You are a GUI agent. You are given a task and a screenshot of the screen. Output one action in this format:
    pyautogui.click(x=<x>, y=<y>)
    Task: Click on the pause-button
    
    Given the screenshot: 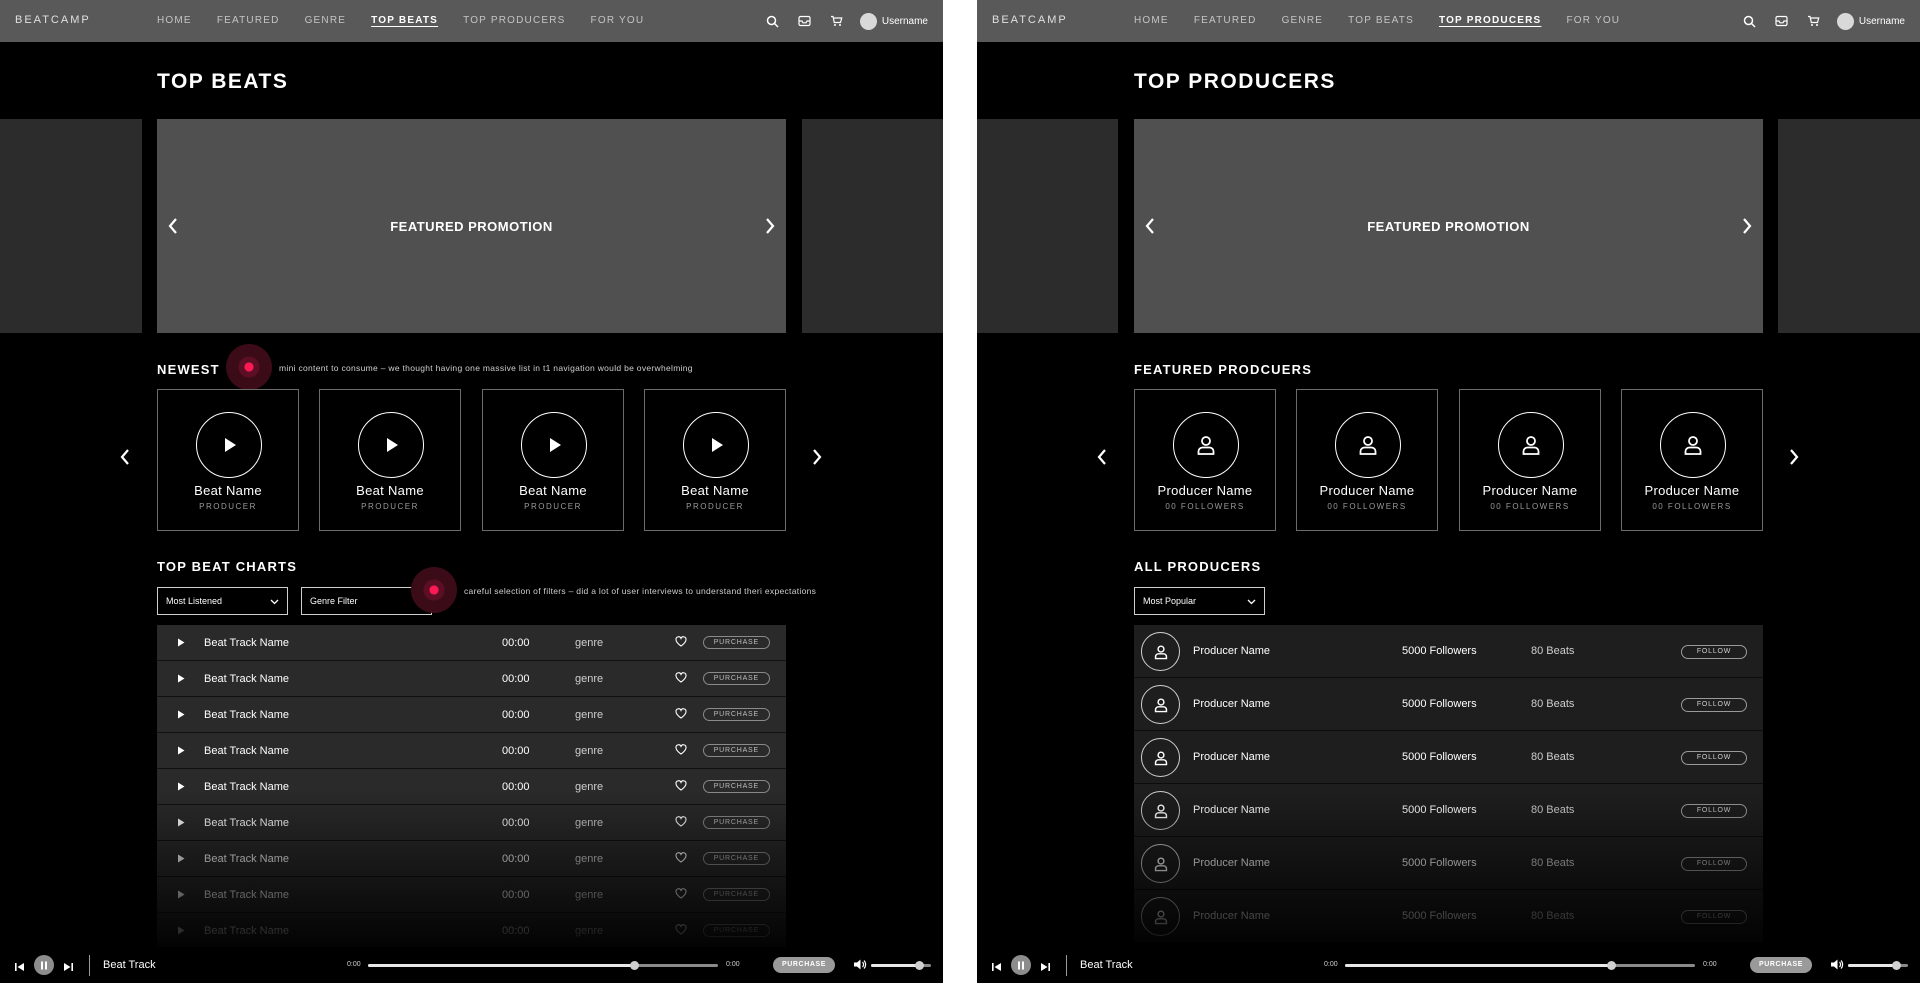 What is the action you would take?
    pyautogui.click(x=44, y=965)
    